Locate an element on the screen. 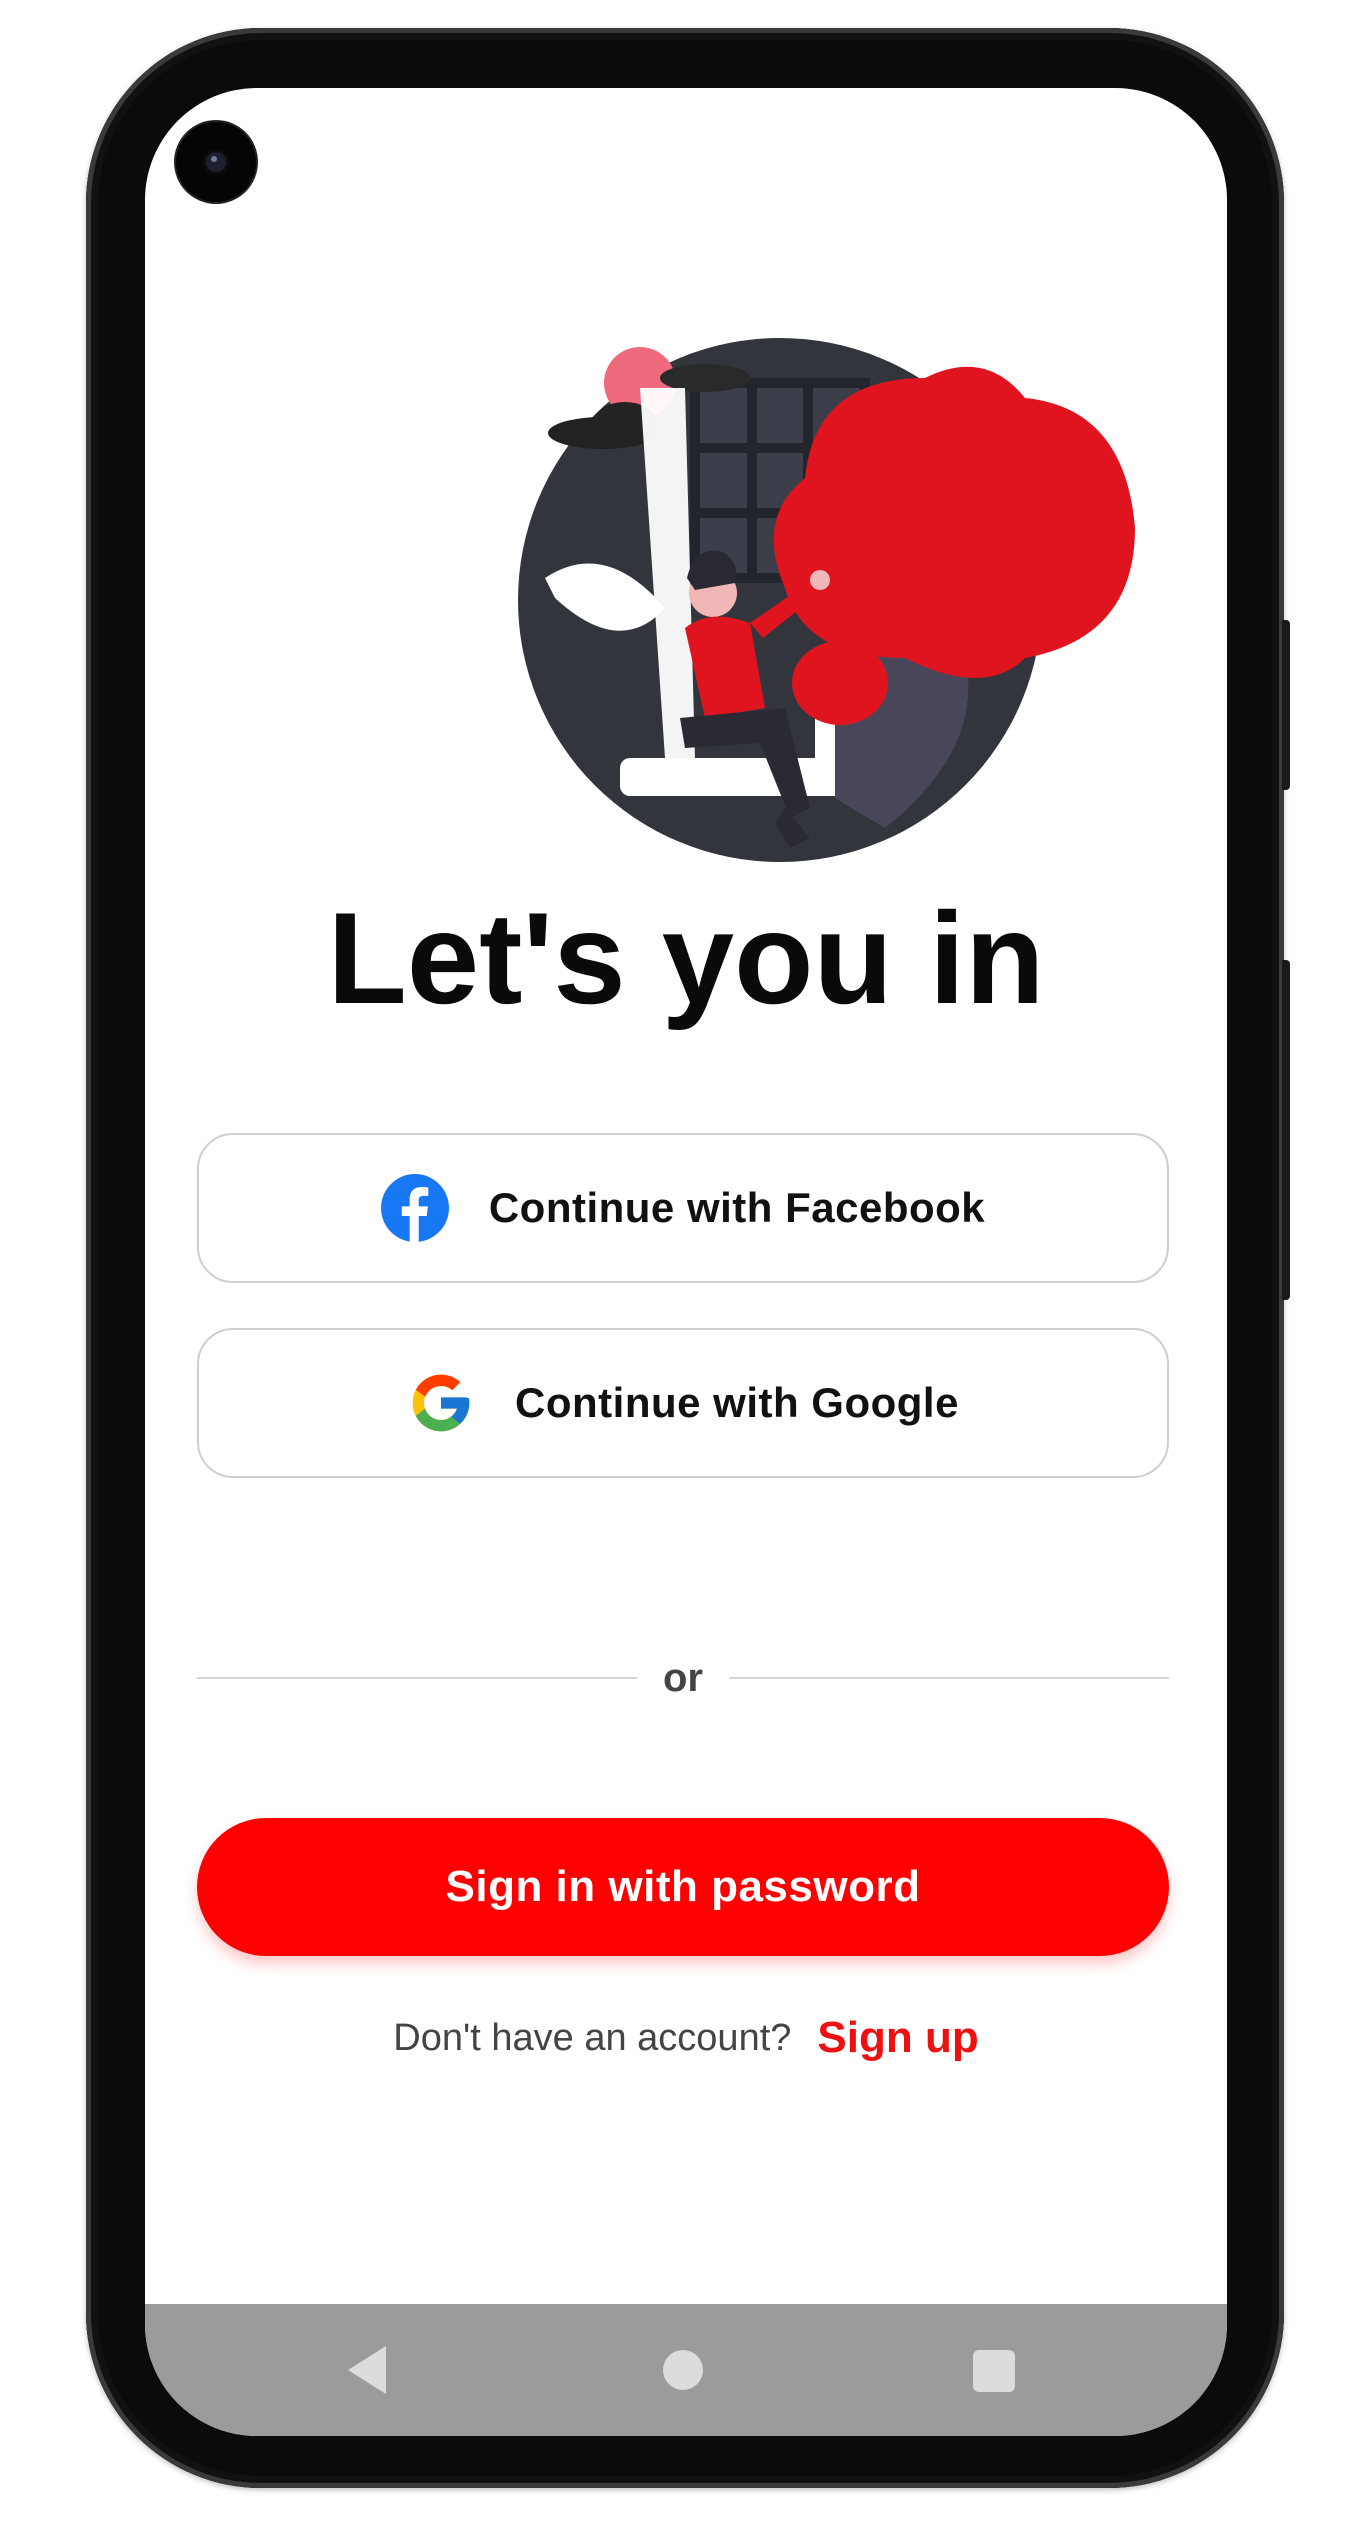 This screenshot has height=2534, width=1370. or-divider: or is located at coordinates (683, 1678).